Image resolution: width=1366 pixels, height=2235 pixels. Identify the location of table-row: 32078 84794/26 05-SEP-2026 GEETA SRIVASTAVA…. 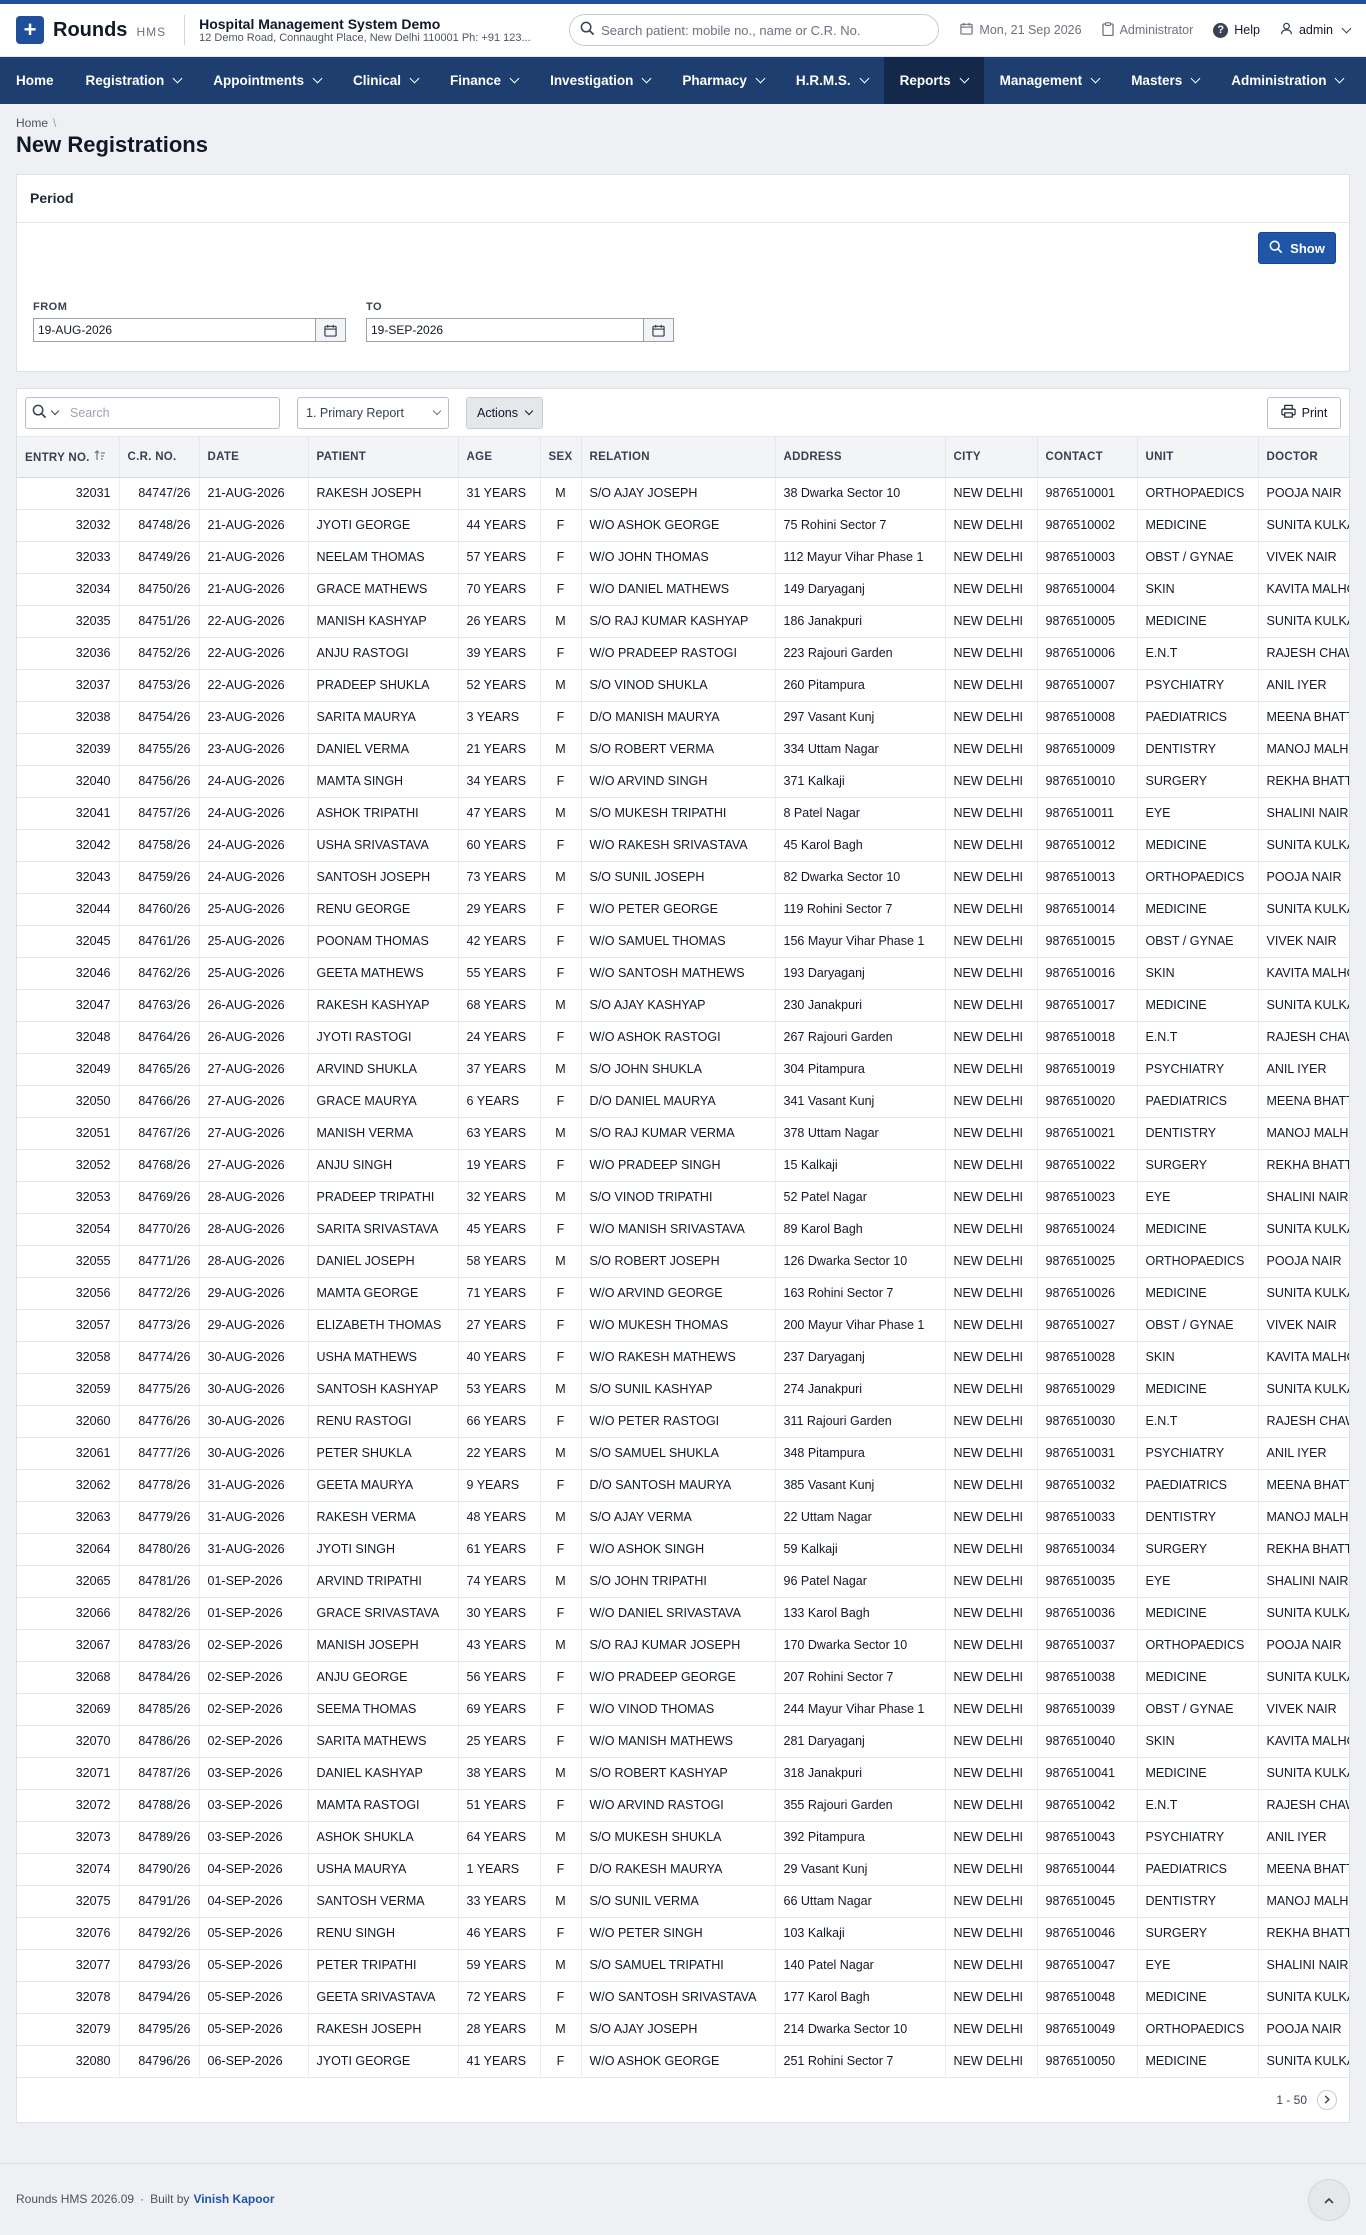
(683, 1997).